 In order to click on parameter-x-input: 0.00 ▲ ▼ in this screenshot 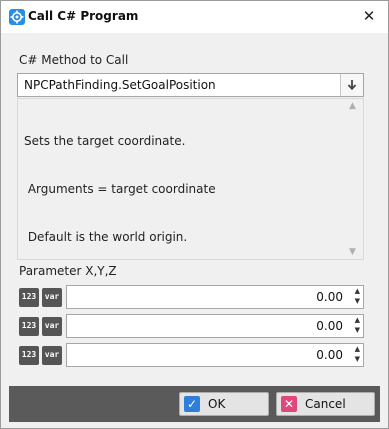, I will do `click(215, 297)`.